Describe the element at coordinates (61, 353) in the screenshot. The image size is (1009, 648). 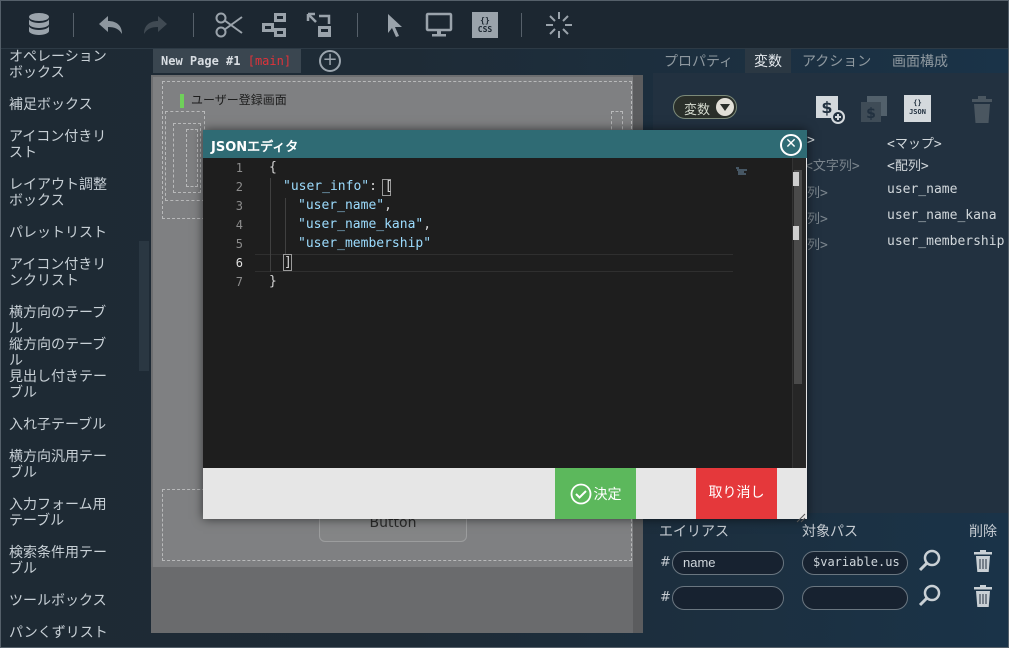
I see `palette-item: 縦方向のテーブル` at that location.